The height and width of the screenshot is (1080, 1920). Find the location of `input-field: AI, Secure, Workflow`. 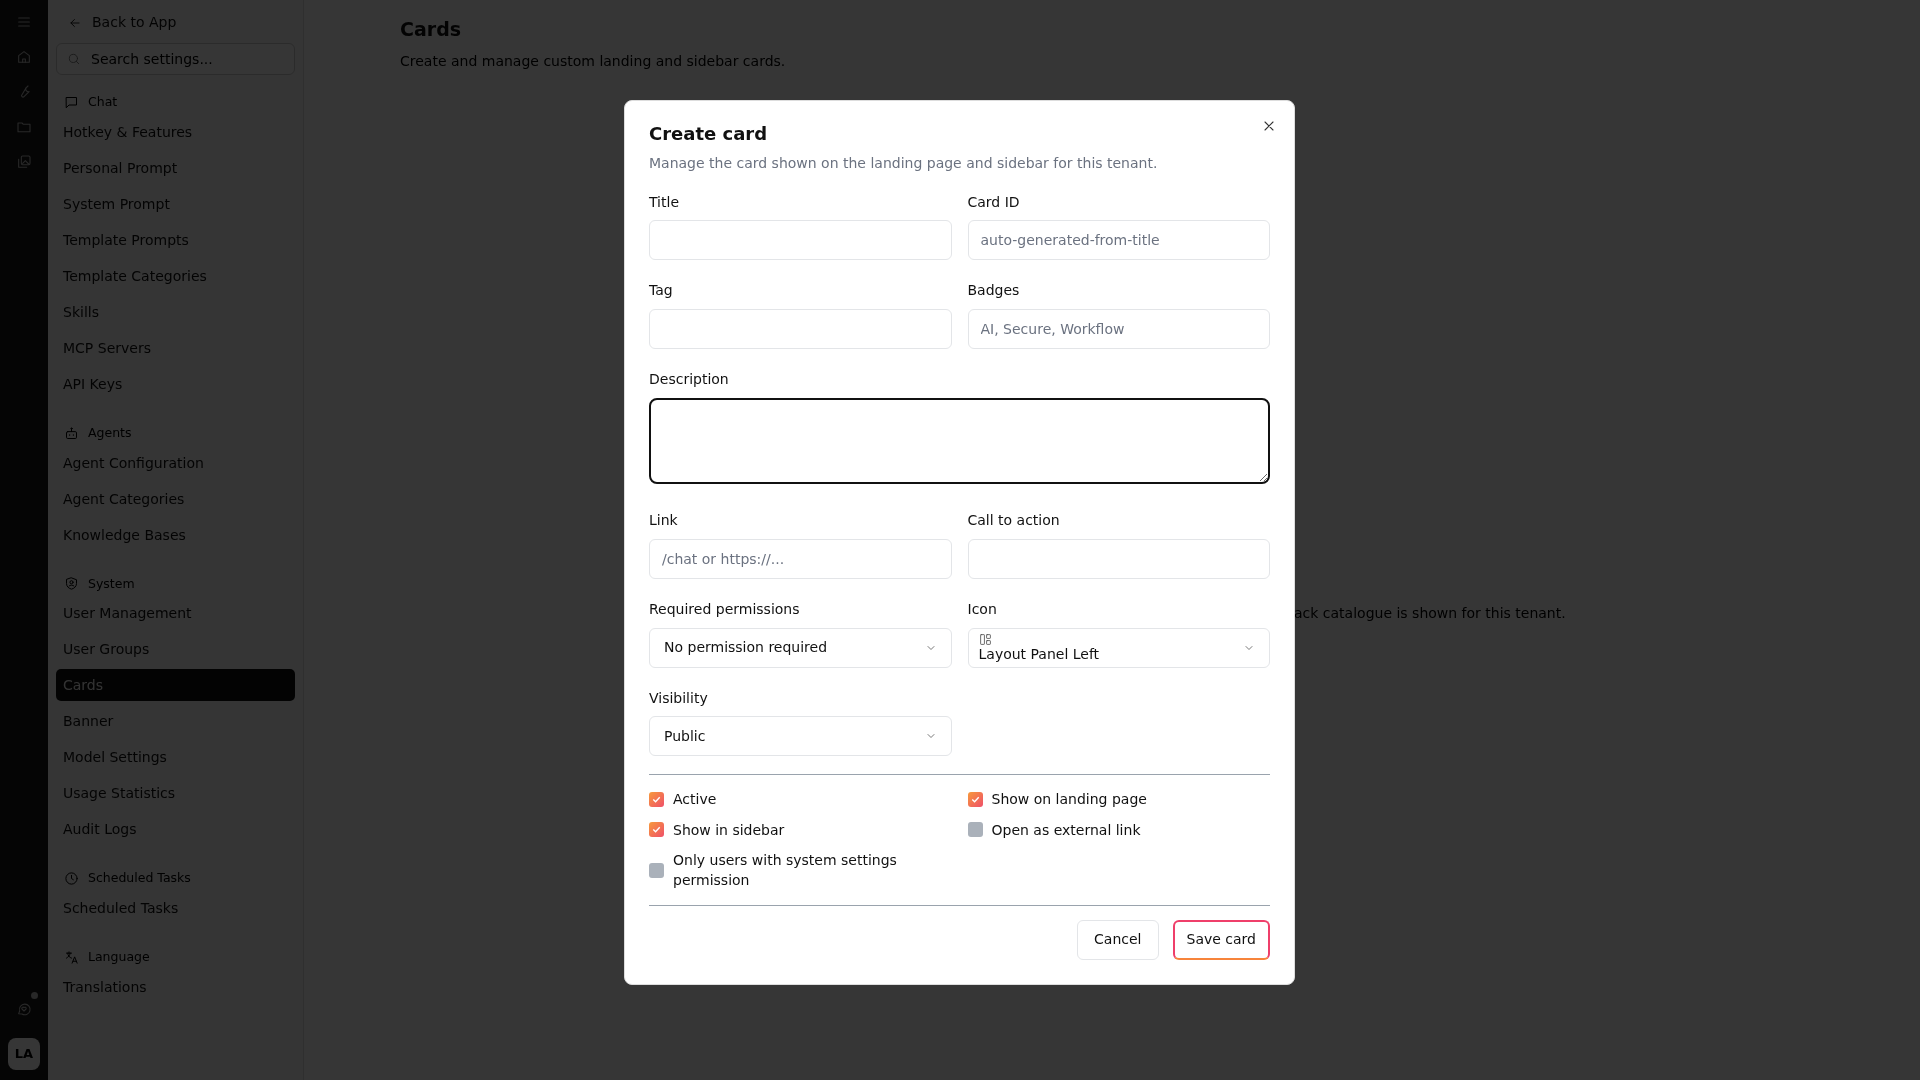

input-field: AI, Secure, Workflow is located at coordinates (1118, 329).